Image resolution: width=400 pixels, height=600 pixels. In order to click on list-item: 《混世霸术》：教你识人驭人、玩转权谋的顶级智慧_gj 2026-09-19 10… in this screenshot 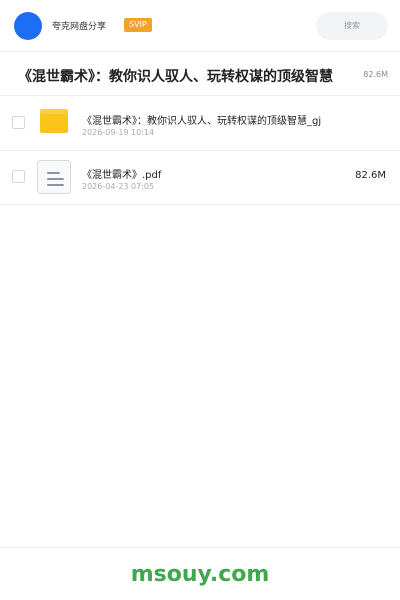, I will do `click(200, 124)`.